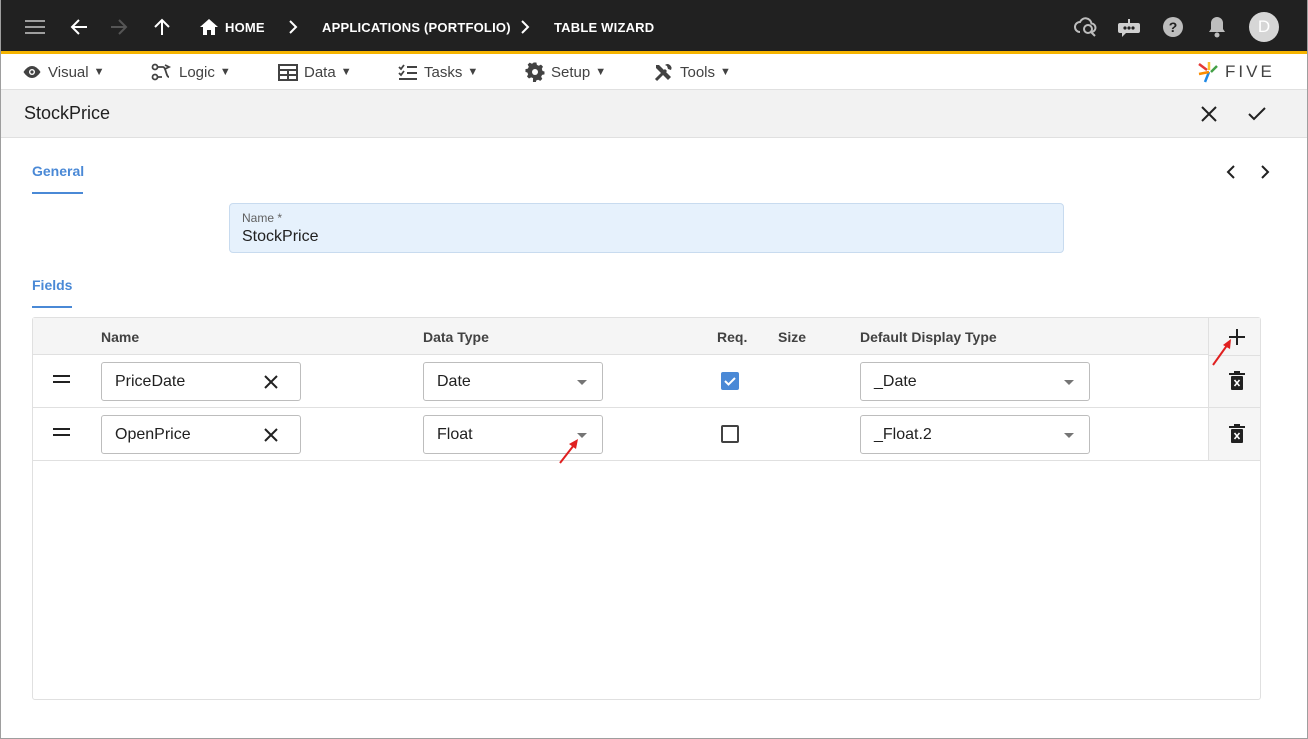 This screenshot has height=739, width=1308. What do you see at coordinates (280, 236) in the screenshot?
I see `name-field-value: StockPrice` at bounding box center [280, 236].